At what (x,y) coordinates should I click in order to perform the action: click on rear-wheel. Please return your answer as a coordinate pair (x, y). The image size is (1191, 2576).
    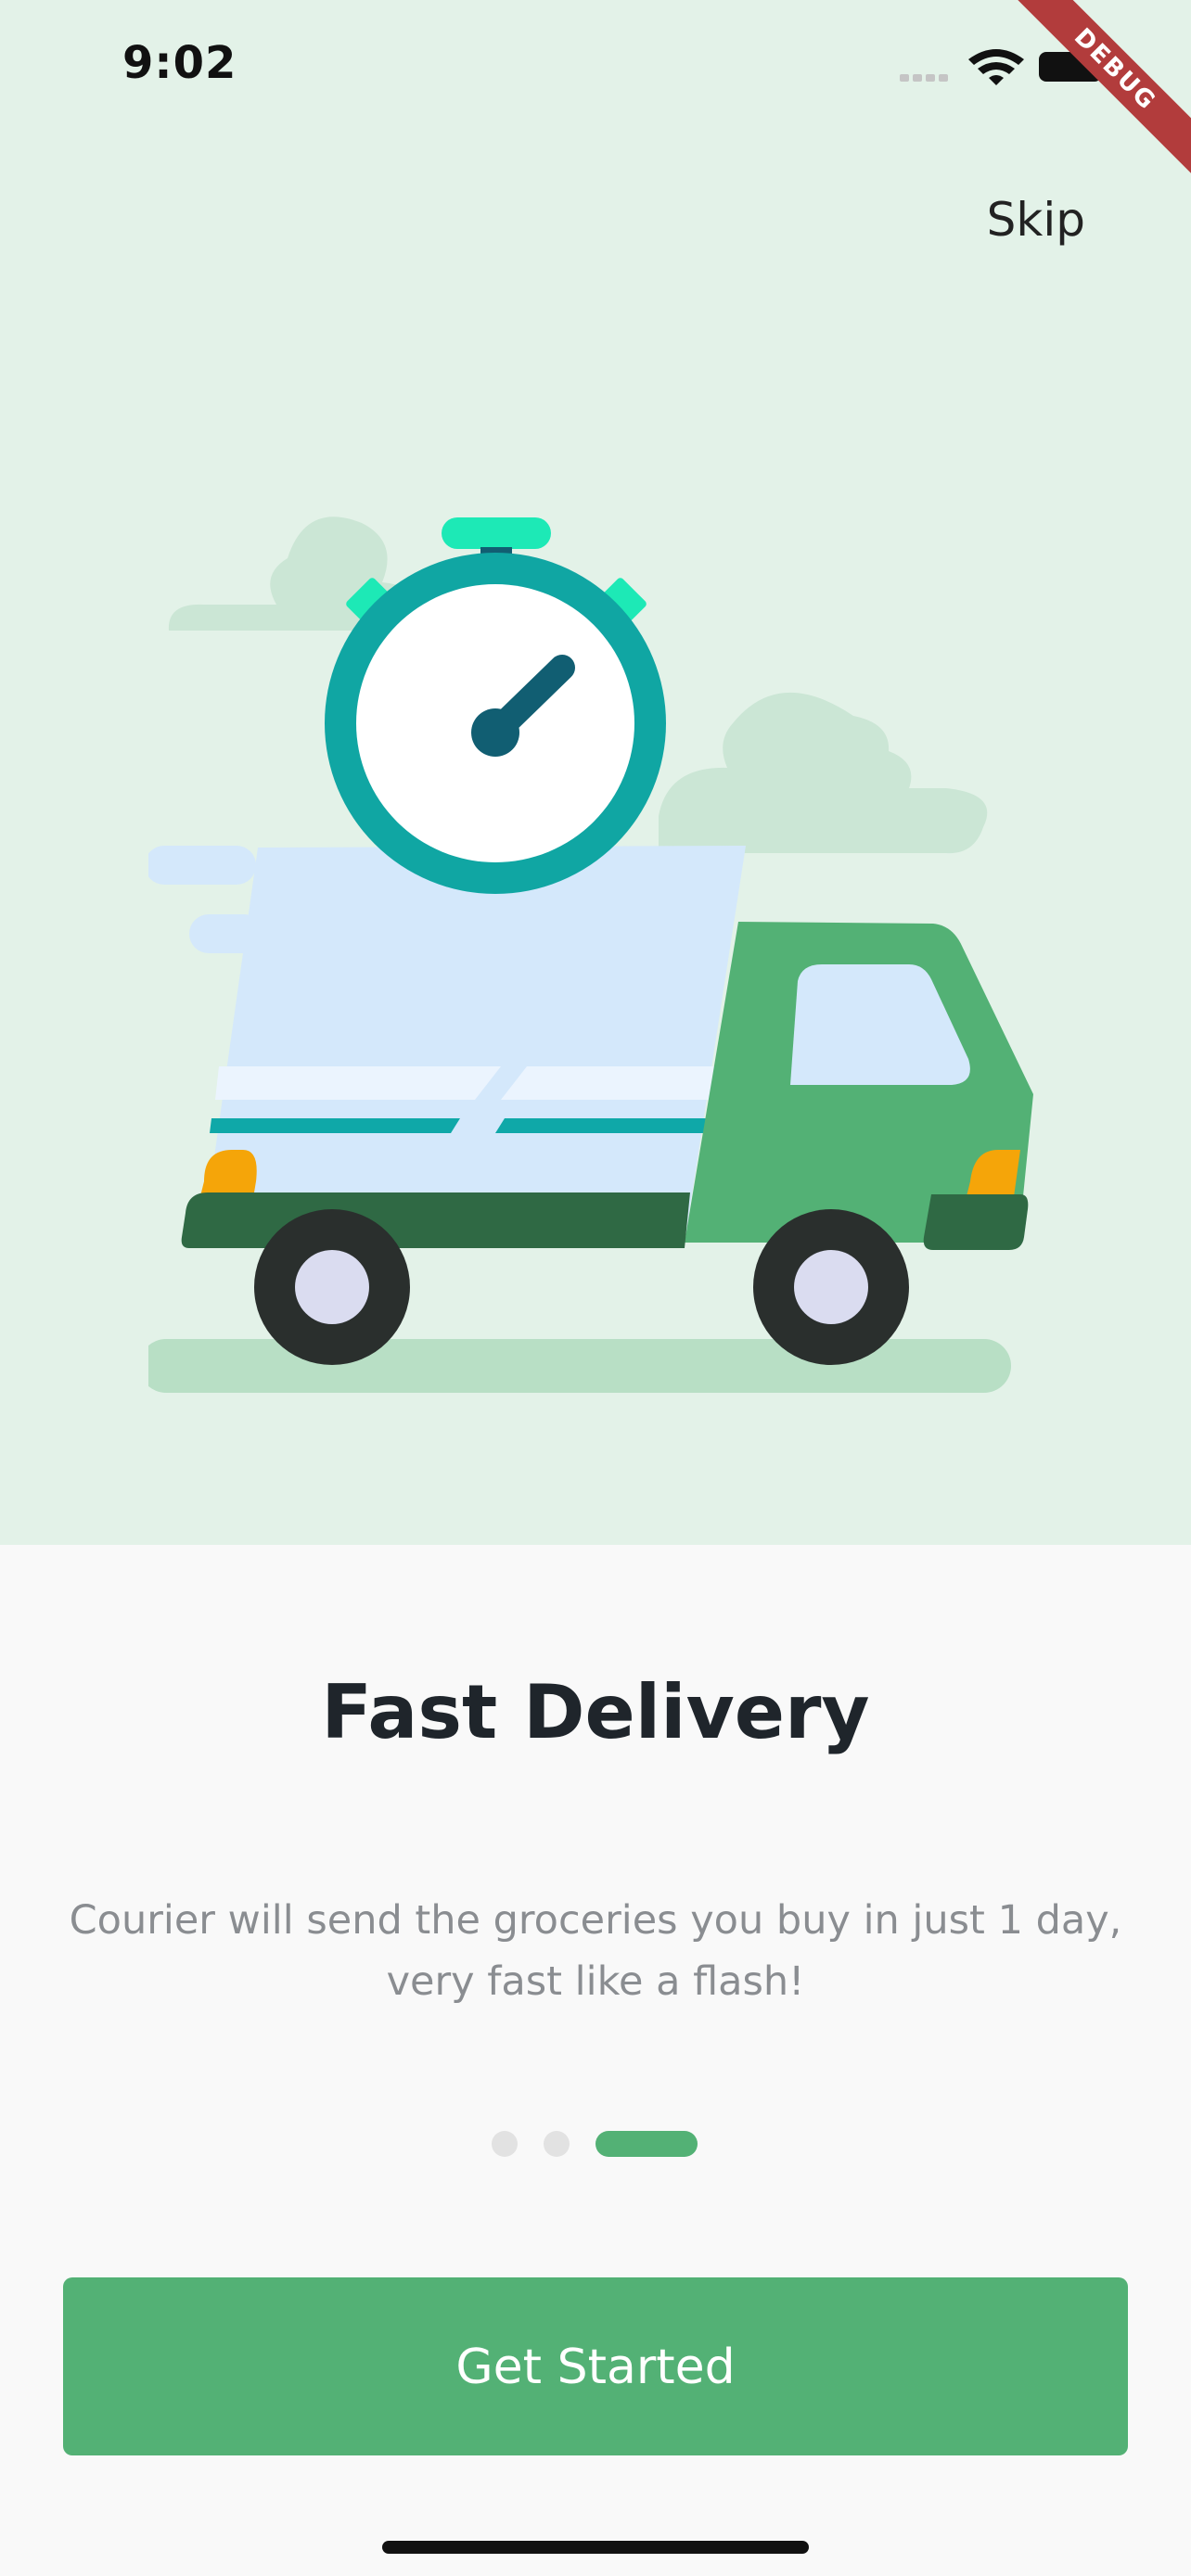
    Looking at the image, I should click on (332, 1287).